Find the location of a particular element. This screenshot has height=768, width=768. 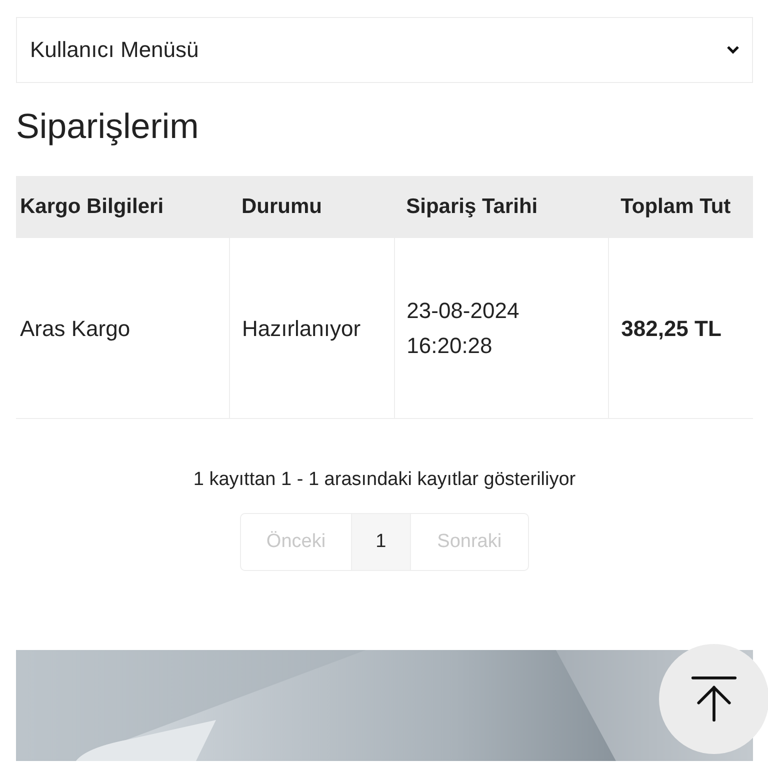

chevron-down-icon is located at coordinates (733, 50).